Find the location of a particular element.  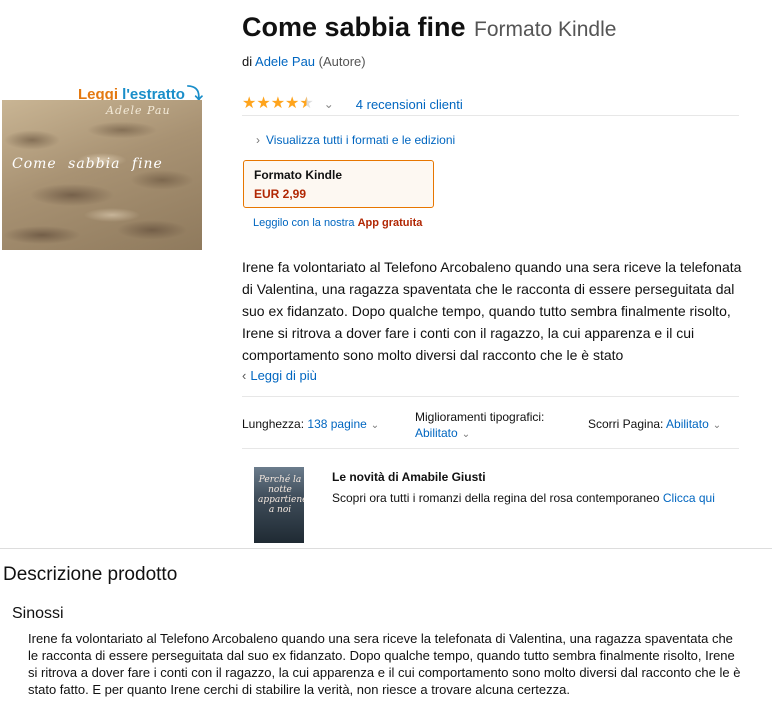

all-formats-label: Visualizza tutti i formati e le edizioni is located at coordinates (361, 140).